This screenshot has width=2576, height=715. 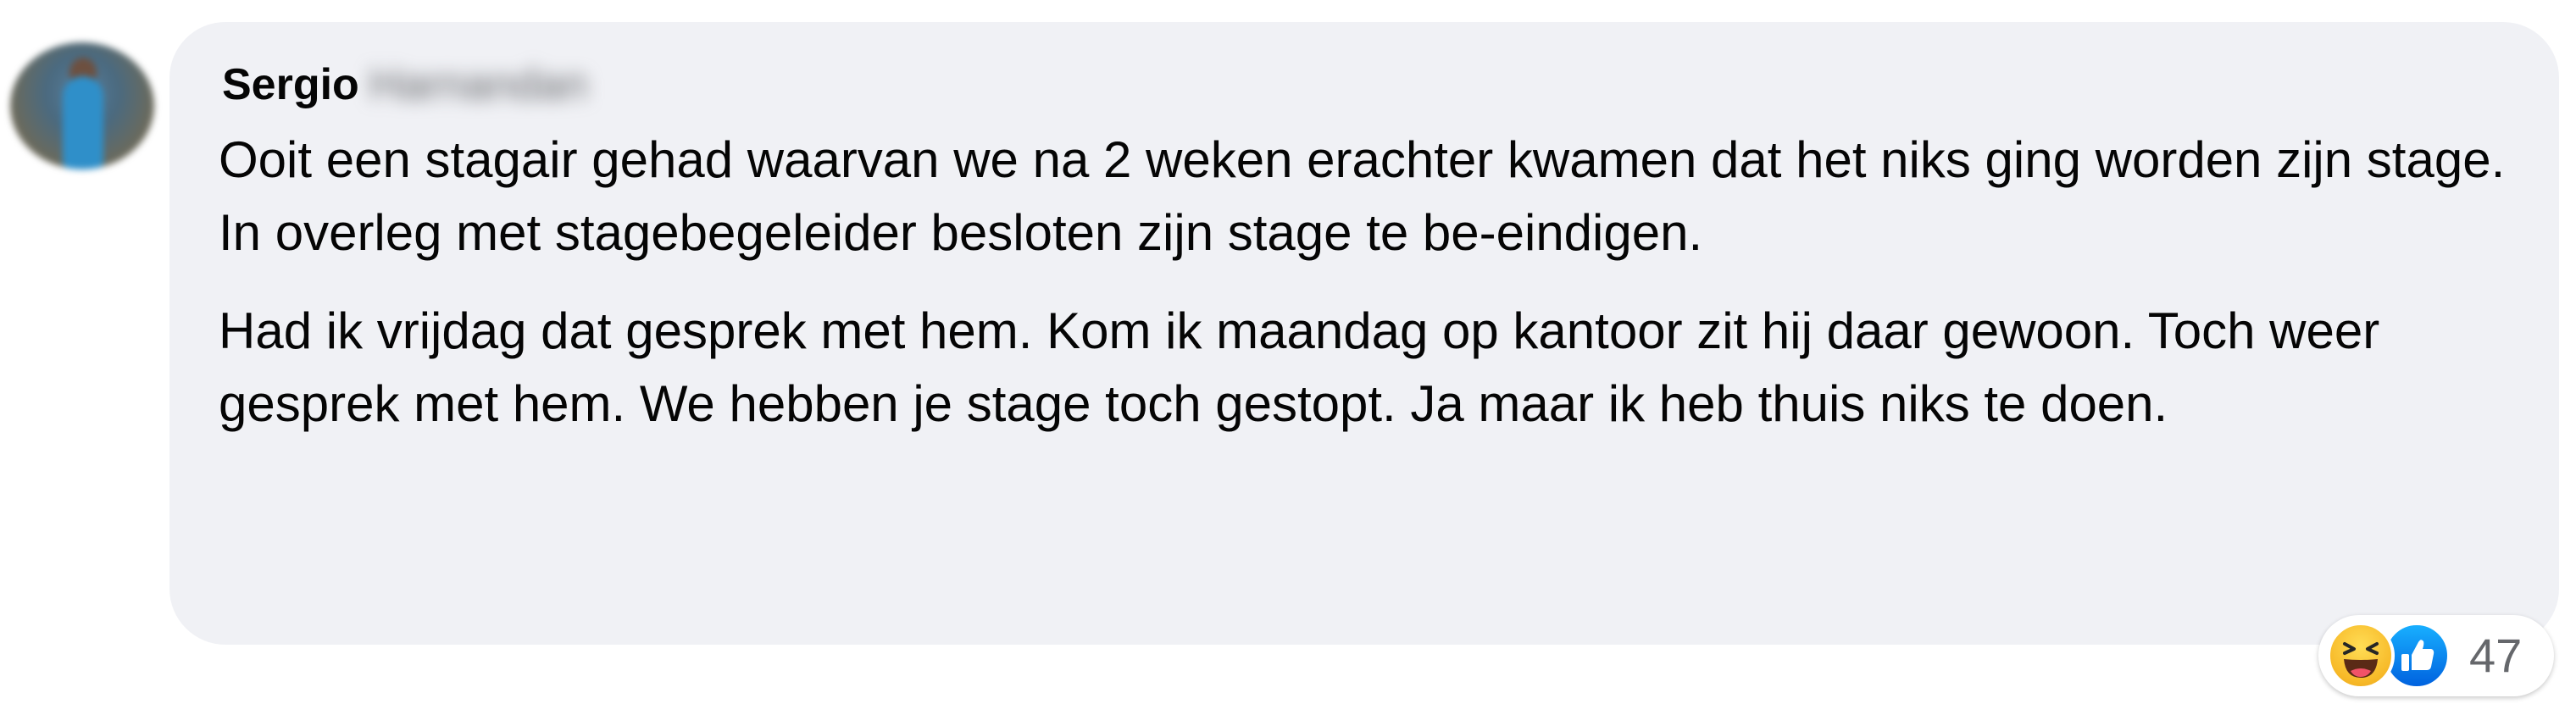 I want to click on avatar, so click(x=82, y=105).